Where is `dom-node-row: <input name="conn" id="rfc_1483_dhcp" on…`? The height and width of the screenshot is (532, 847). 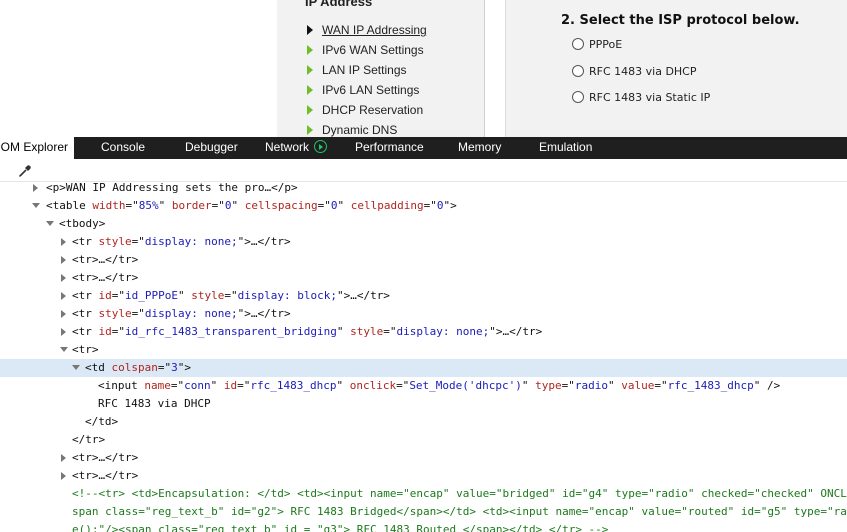
dom-node-row: <input name="conn" id="rfc_1483_dhcp" on… is located at coordinates (423, 386).